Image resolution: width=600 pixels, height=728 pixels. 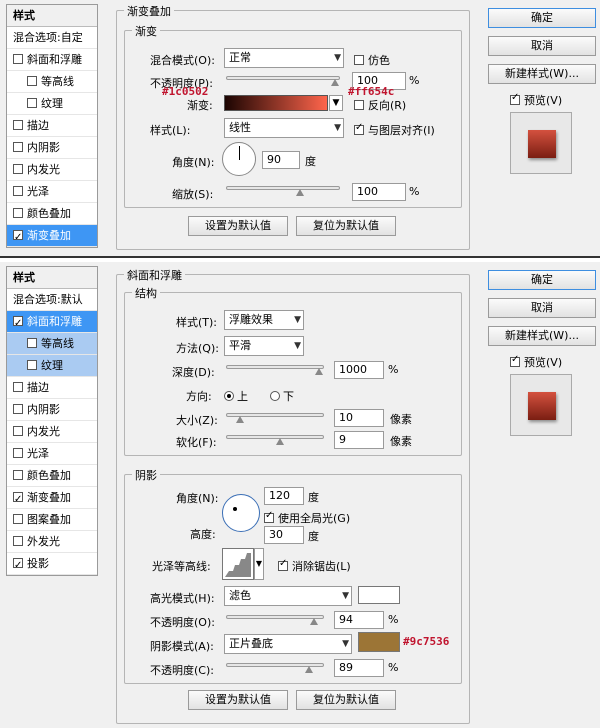 What do you see at coordinates (284, 128) in the screenshot?
I see `style-select: 线性 ▼` at bounding box center [284, 128].